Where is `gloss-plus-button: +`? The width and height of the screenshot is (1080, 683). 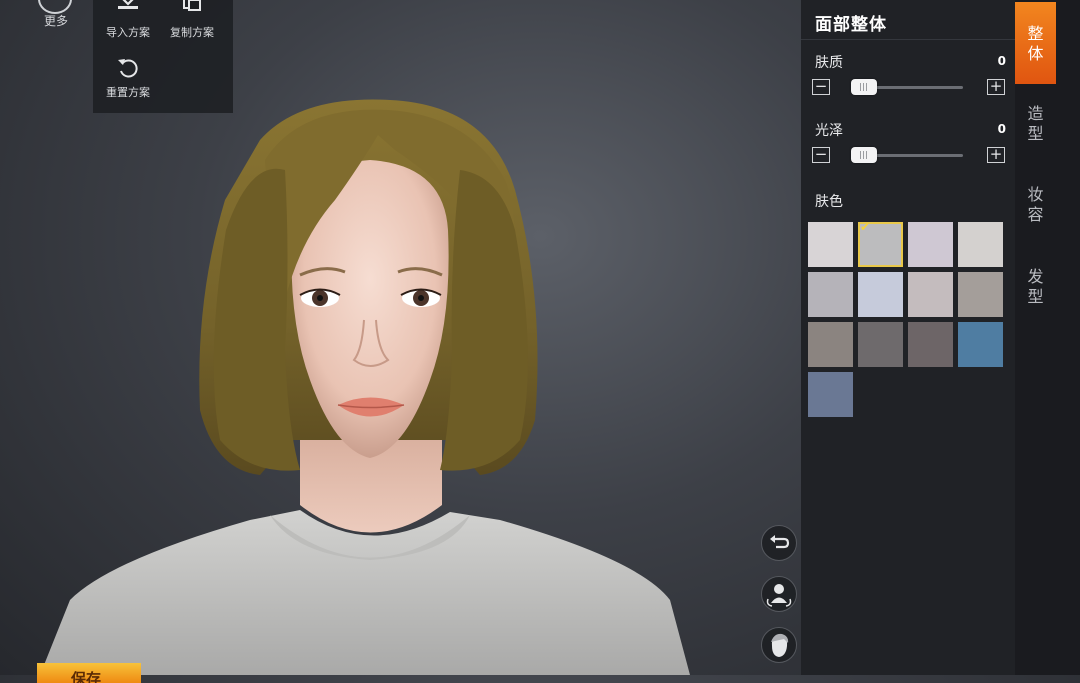 gloss-plus-button: + is located at coordinates (996, 155).